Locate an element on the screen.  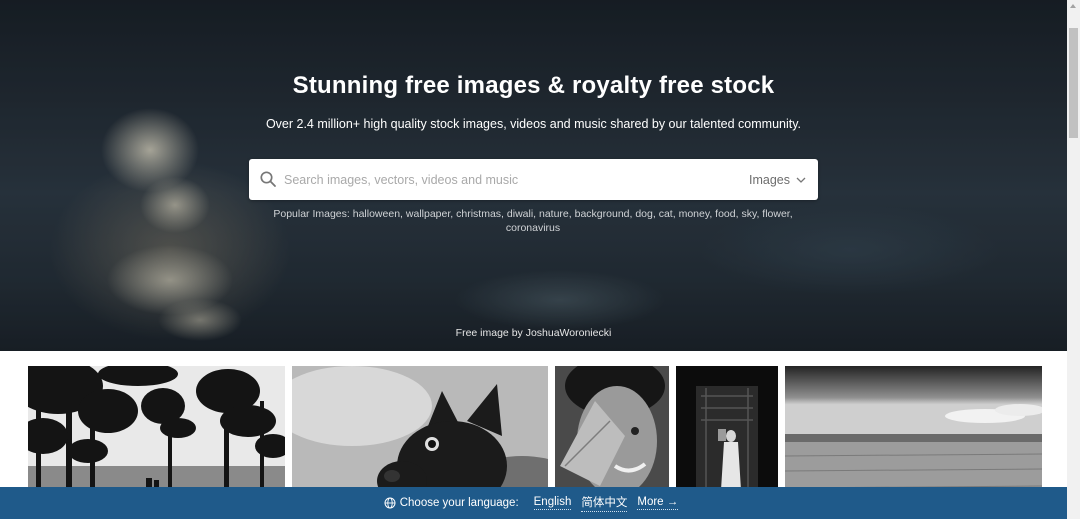
search-type-dropdown: Images is located at coordinates (777, 179).